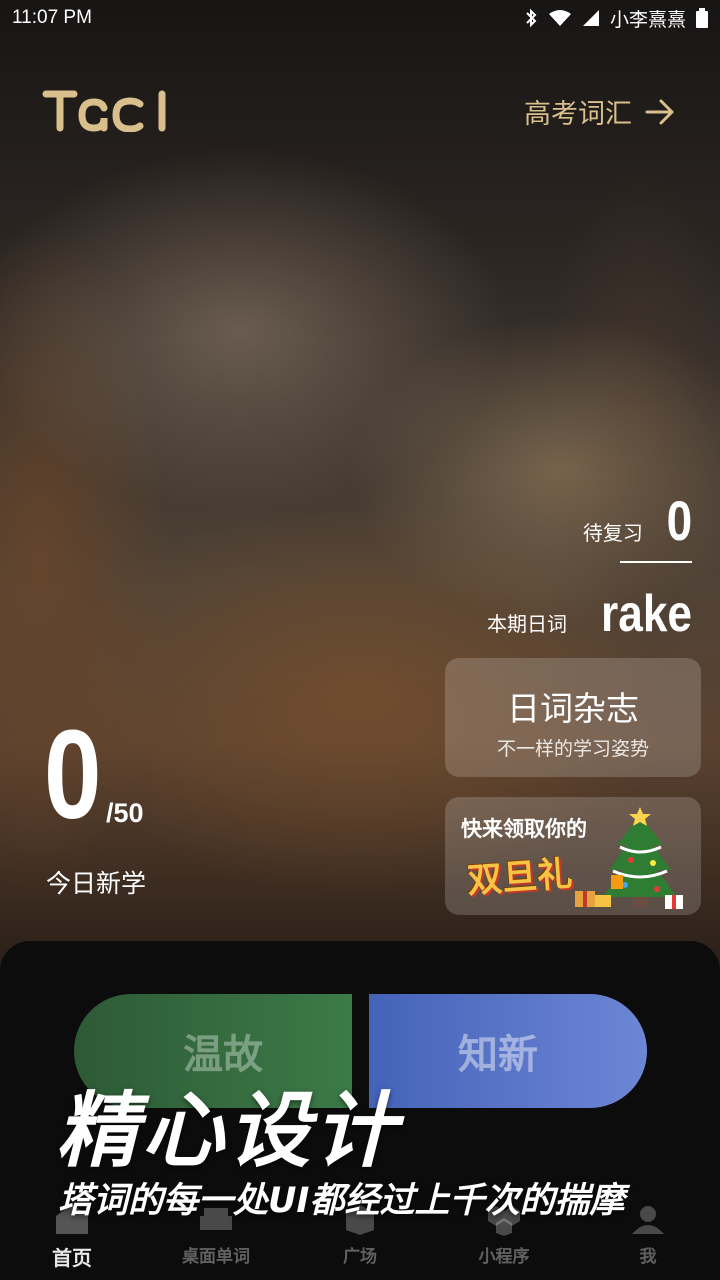  Describe the element at coordinates (72, 1258) in the screenshot. I see `tab-label: 首页` at that location.